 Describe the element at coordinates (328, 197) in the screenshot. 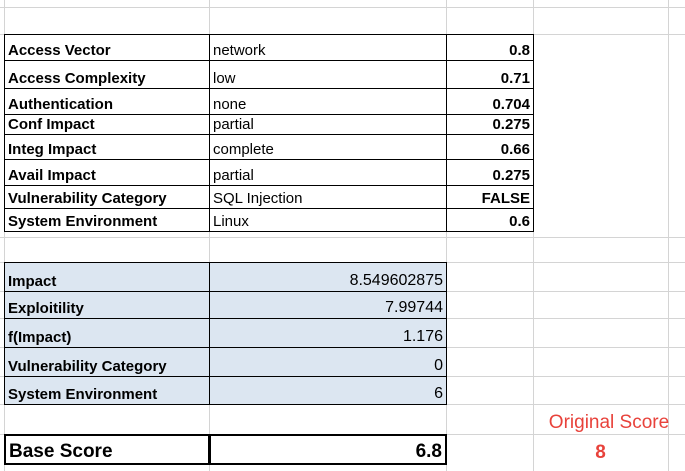

I see `param-value-cell: SQL Injection` at that location.